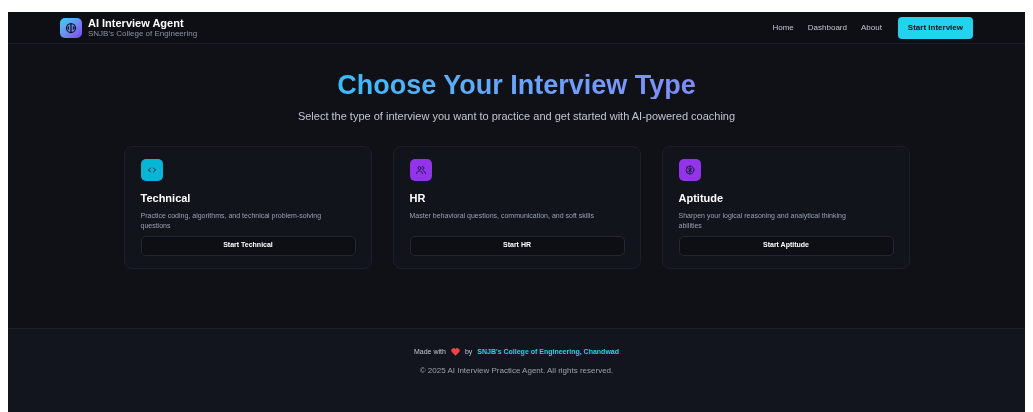 This screenshot has width=1033, height=412. I want to click on nav-link: Dashboard, so click(827, 27).